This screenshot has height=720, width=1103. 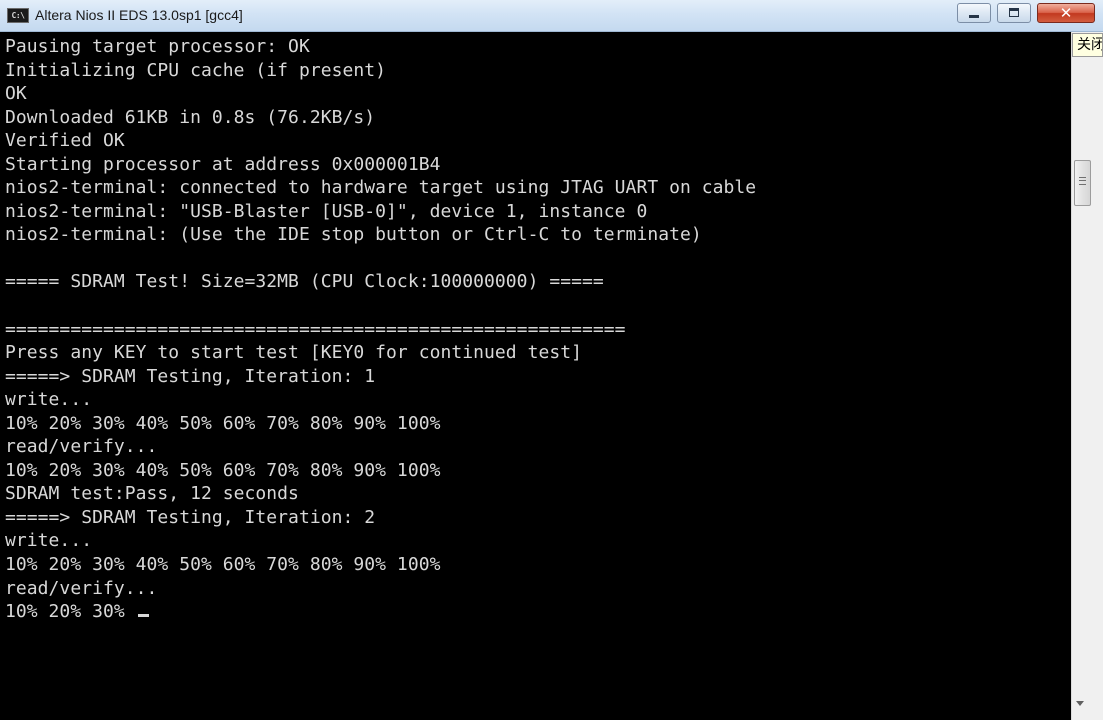 What do you see at coordinates (65, 141) in the screenshot?
I see `console-line: Verified OK` at bounding box center [65, 141].